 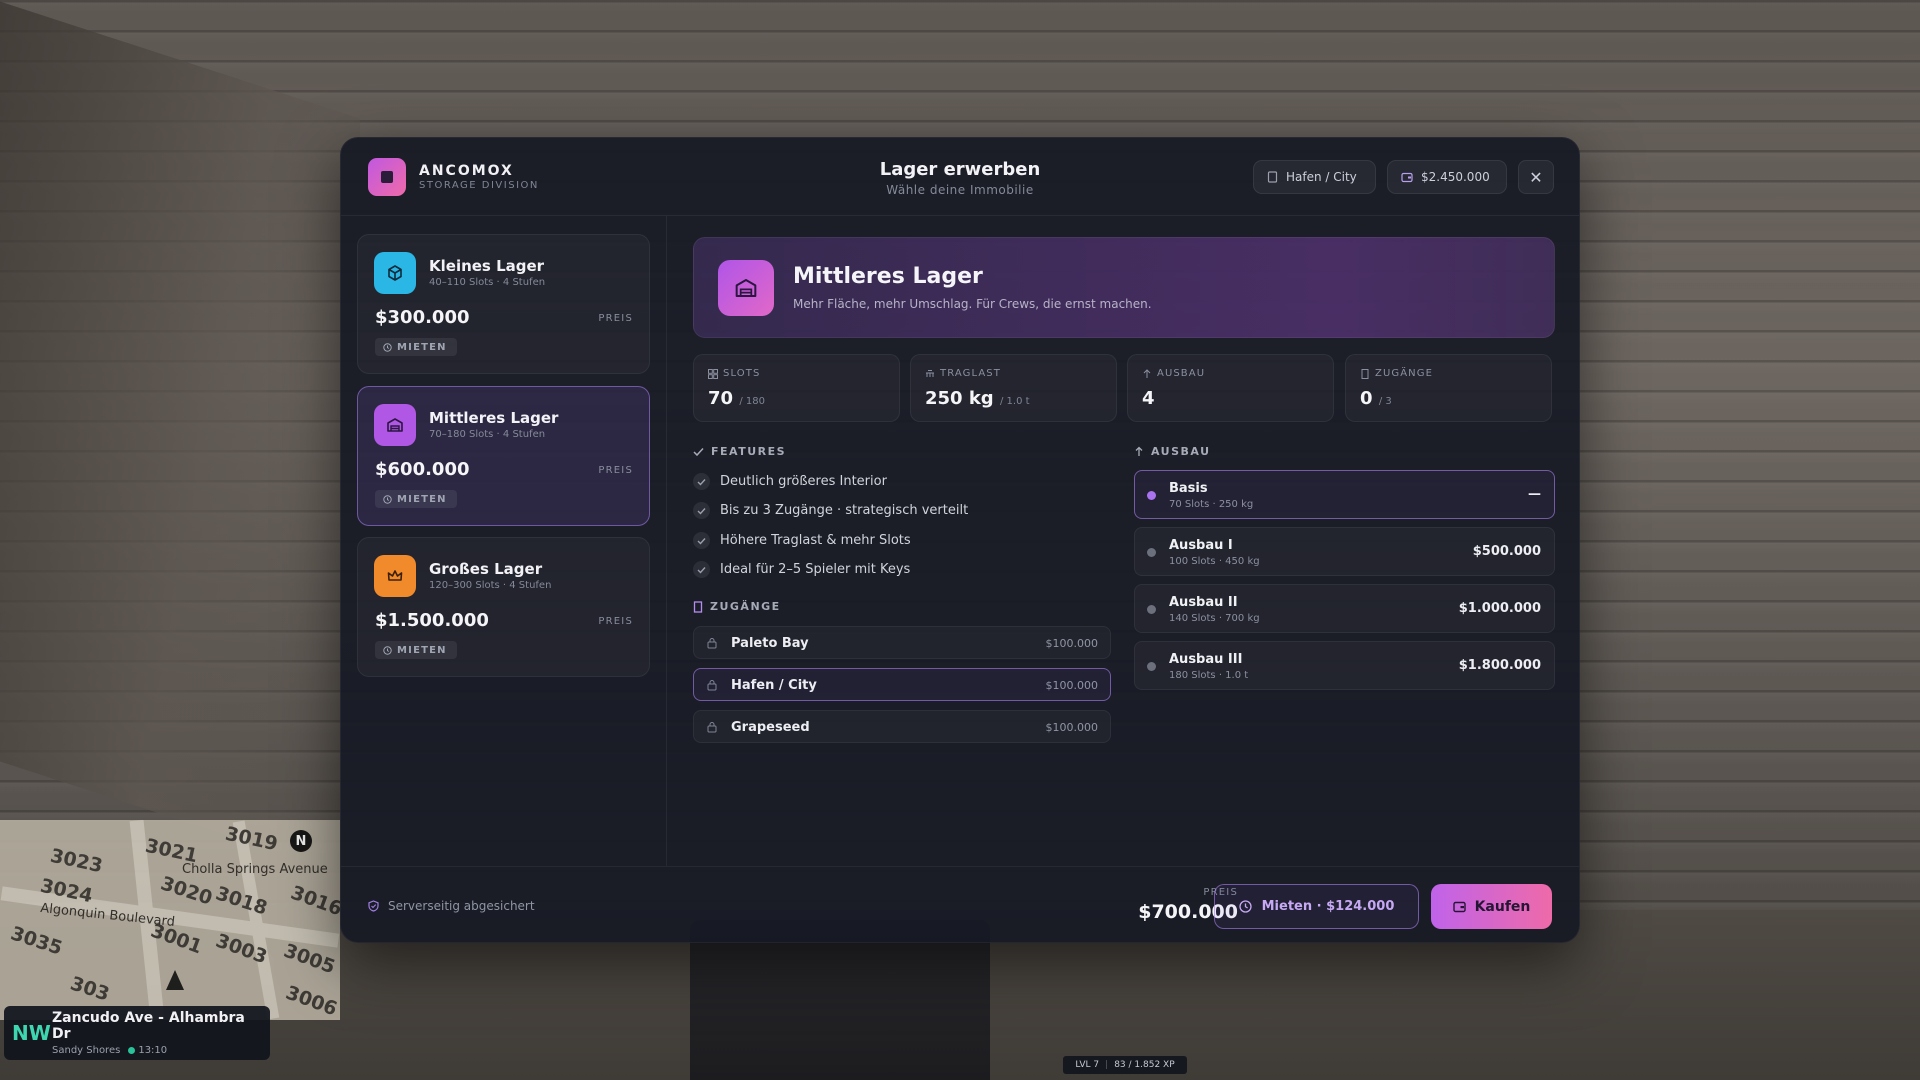 I want to click on upgrade-specs: 180 Slots · 1.0 t, so click(x=1209, y=675).